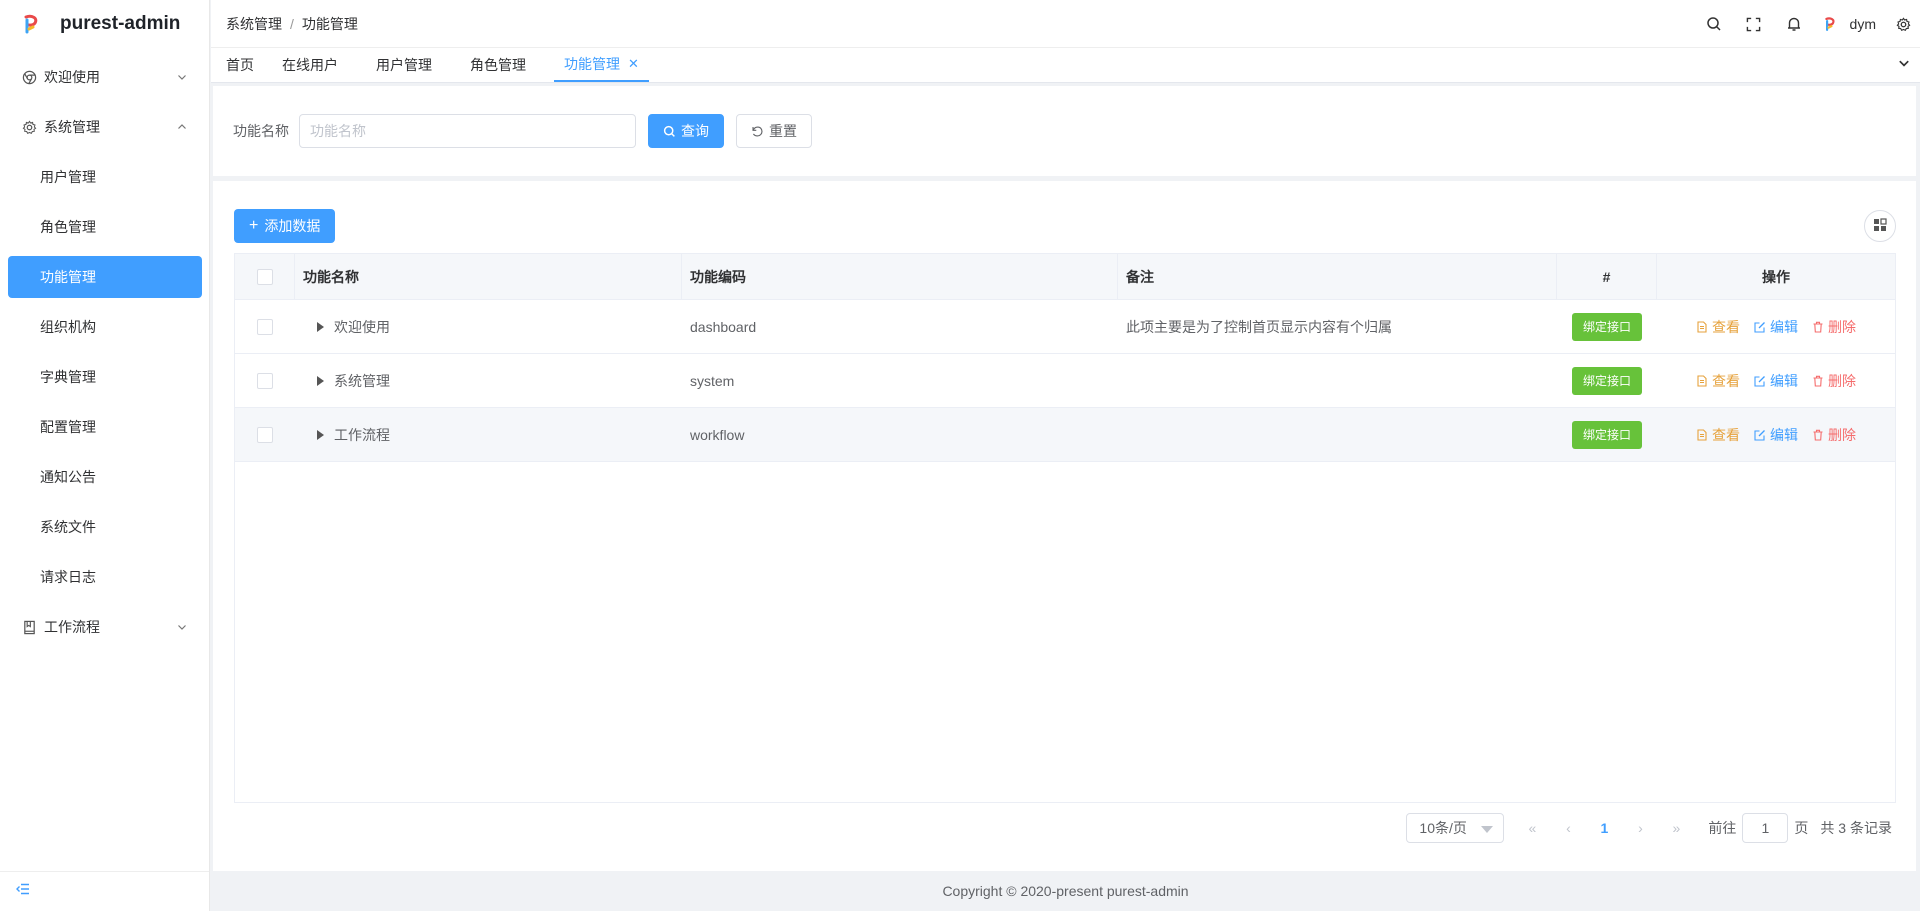 The width and height of the screenshot is (1920, 911). I want to click on sidebar-item-config: 配置管理, so click(104, 427).